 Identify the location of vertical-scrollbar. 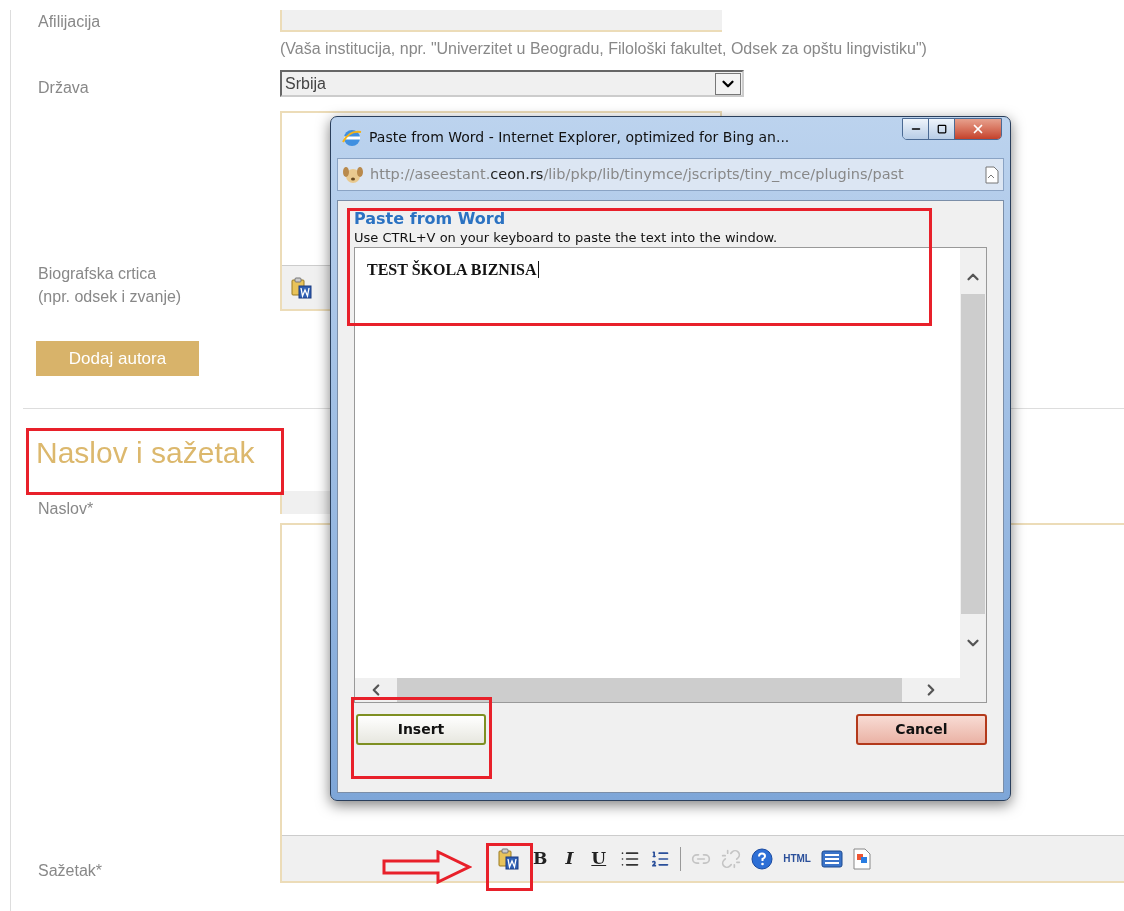
(973, 475).